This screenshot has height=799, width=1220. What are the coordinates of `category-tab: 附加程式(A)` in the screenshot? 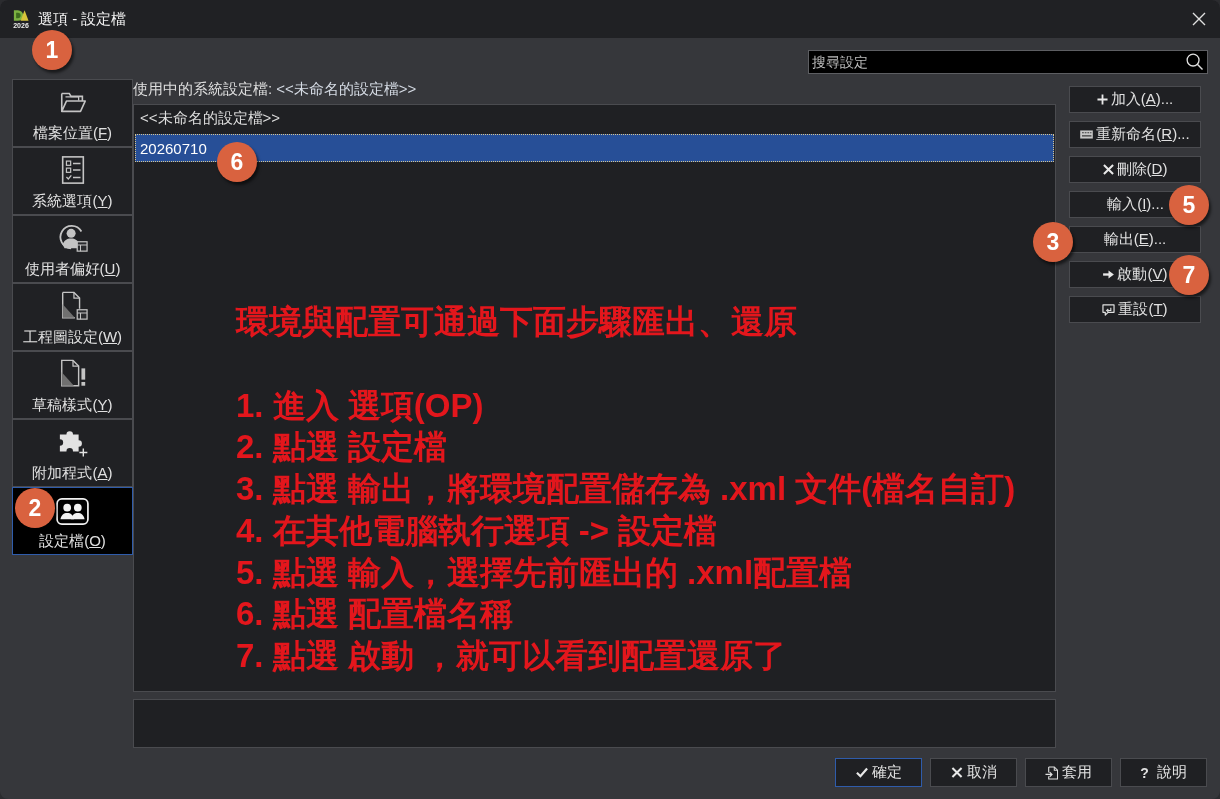 It's located at (72, 453).